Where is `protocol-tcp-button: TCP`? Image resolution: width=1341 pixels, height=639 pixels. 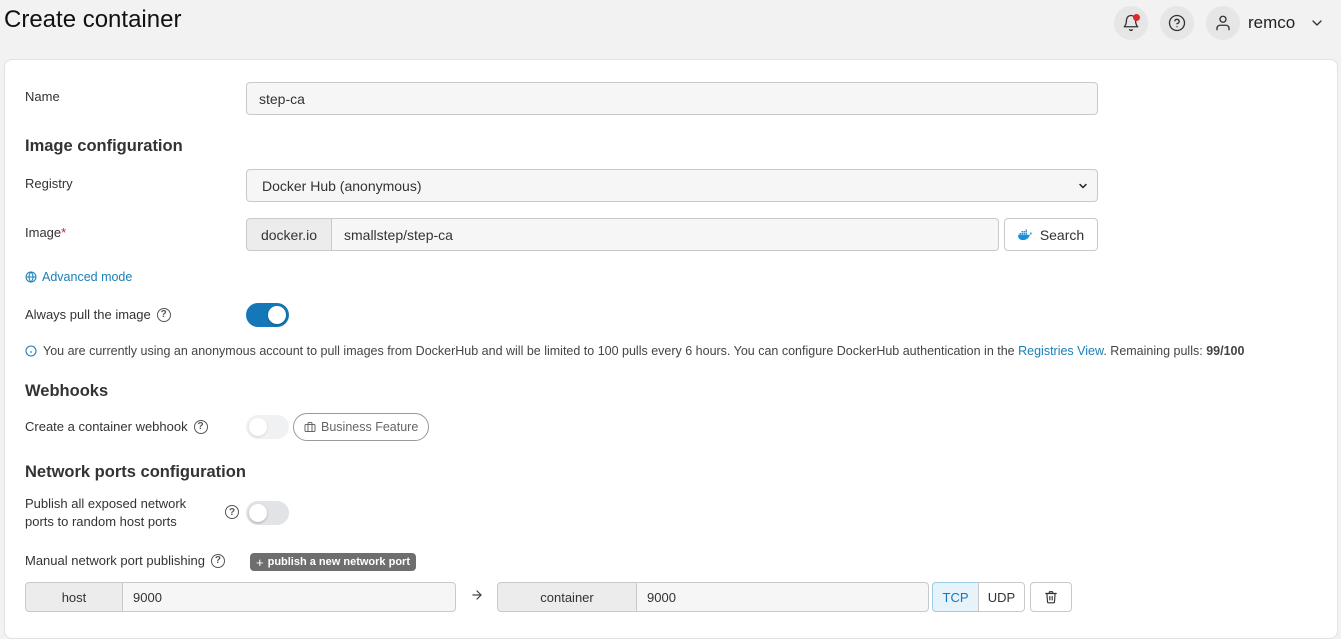 protocol-tcp-button: TCP is located at coordinates (955, 597).